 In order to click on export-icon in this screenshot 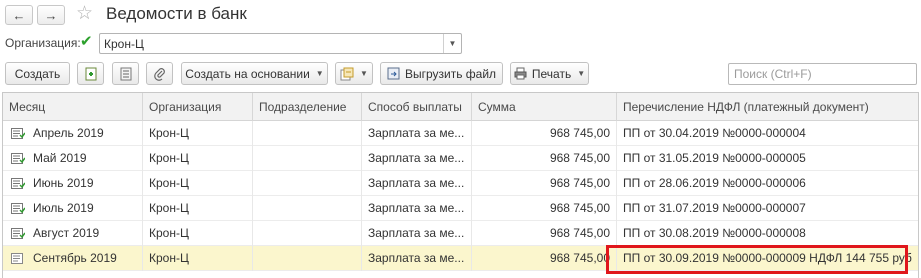, I will do `click(393, 73)`.